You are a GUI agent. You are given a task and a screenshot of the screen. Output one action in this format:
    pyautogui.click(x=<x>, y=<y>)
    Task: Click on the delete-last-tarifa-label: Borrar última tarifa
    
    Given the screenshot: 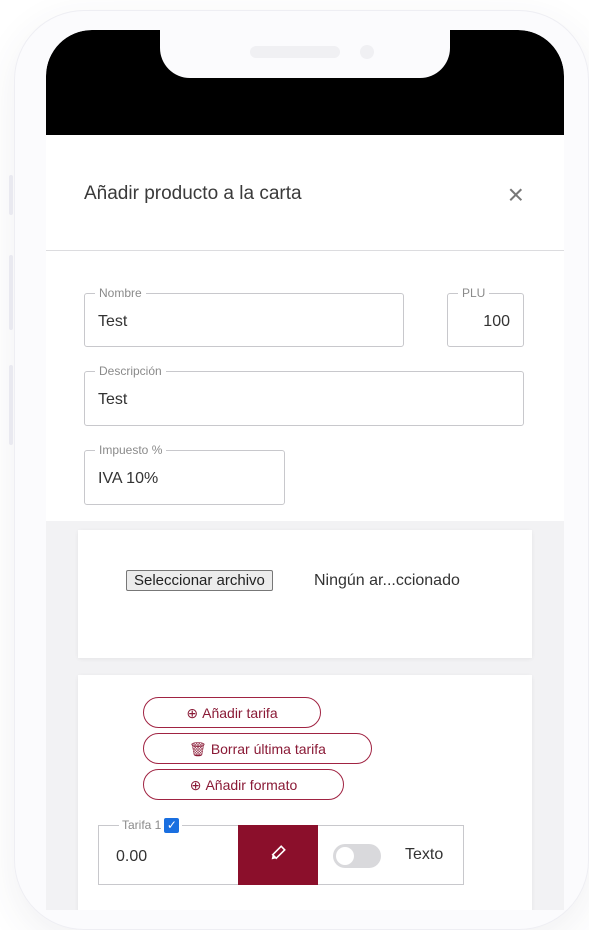 What is the action you would take?
    pyautogui.click(x=268, y=749)
    